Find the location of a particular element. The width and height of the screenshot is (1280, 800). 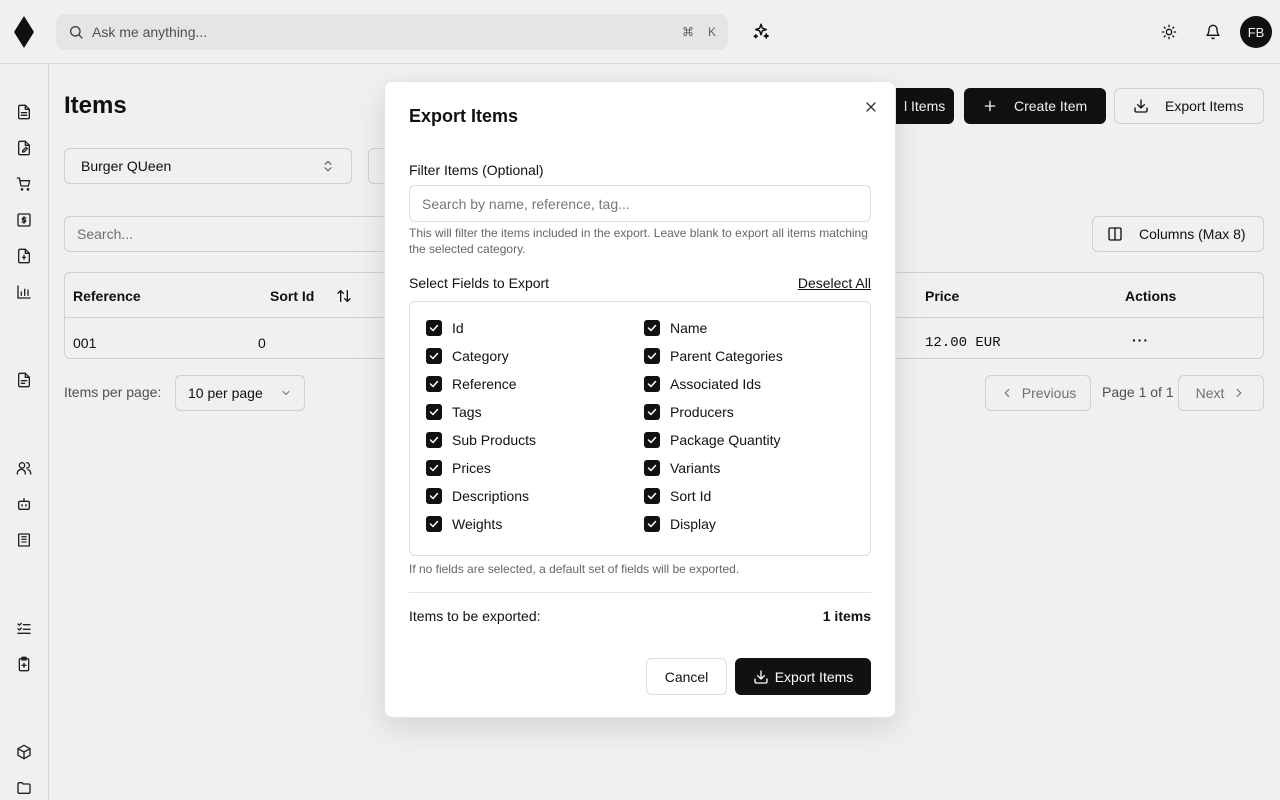

filter-label: Filter Items (Optional) is located at coordinates (476, 170).